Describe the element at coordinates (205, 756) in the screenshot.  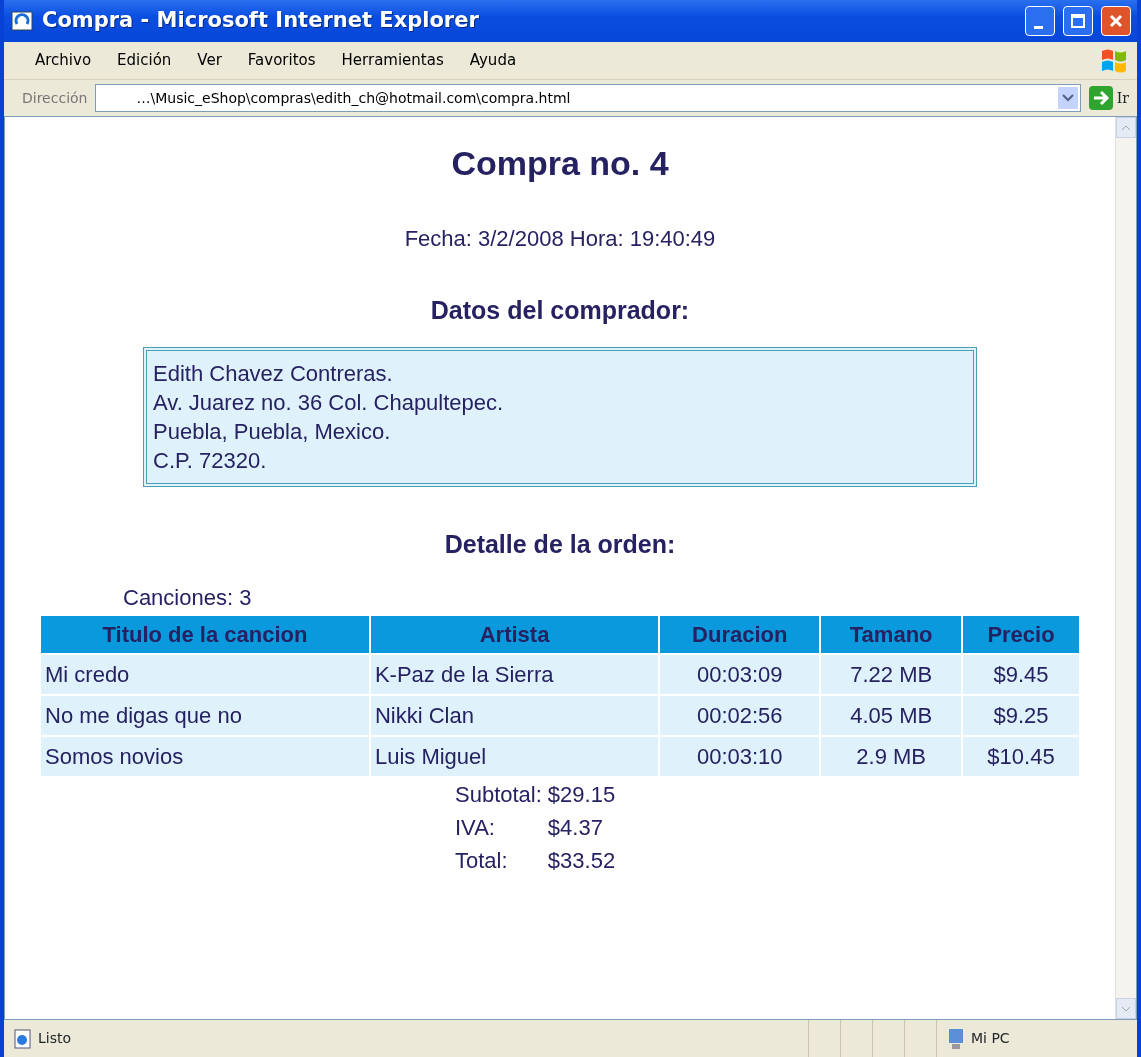
I see `table-cell: Somos novios` at that location.